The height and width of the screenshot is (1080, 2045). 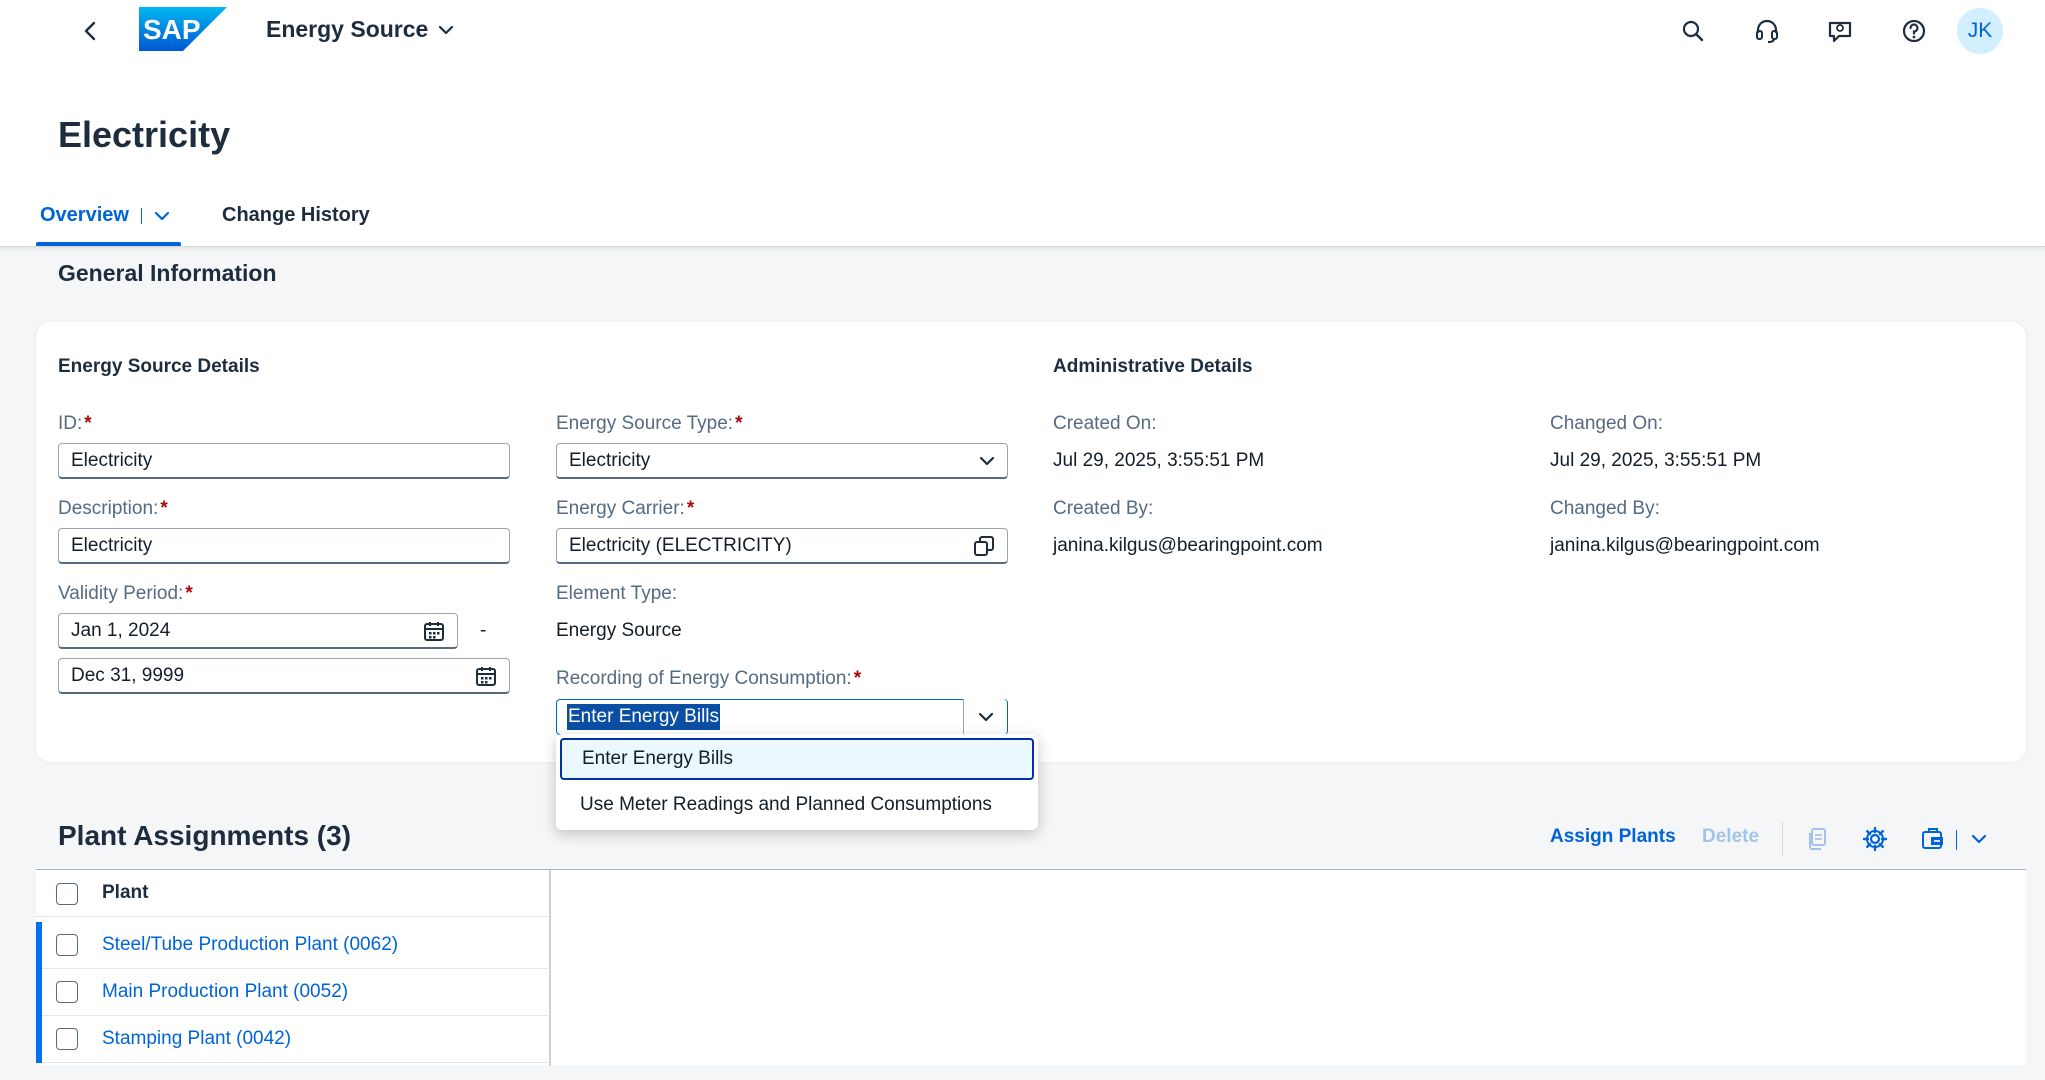 I want to click on value-help-icon, so click(x=984, y=546).